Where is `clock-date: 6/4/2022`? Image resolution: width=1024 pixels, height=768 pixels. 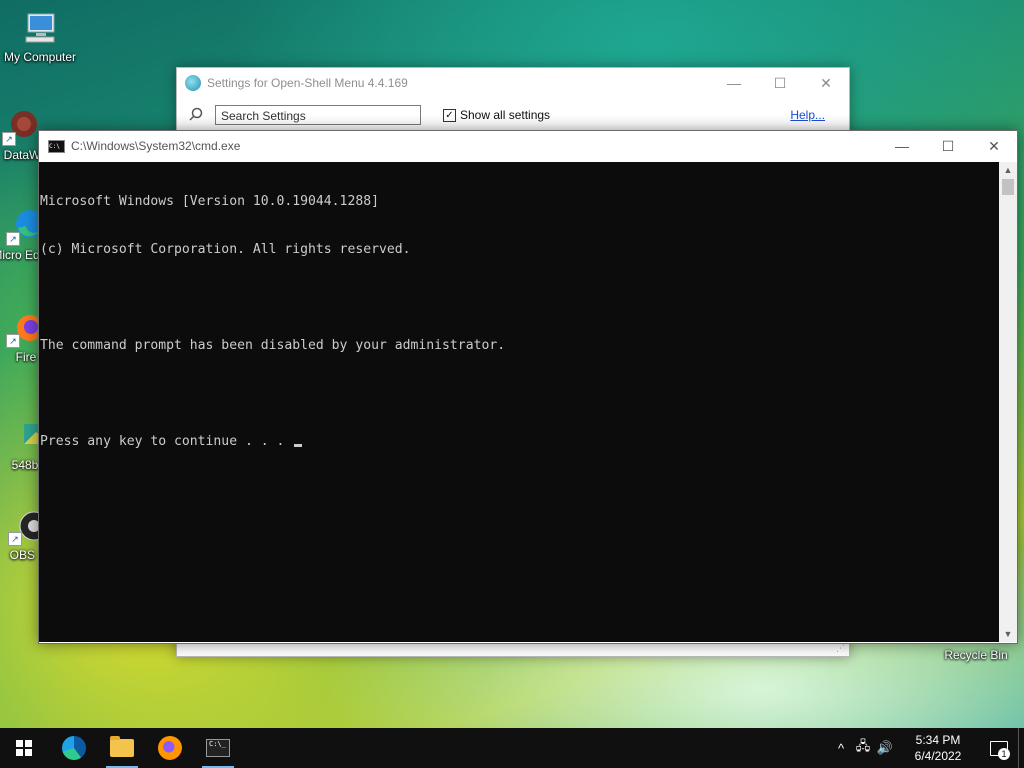
clock-date: 6/4/2022 is located at coordinates (938, 756).